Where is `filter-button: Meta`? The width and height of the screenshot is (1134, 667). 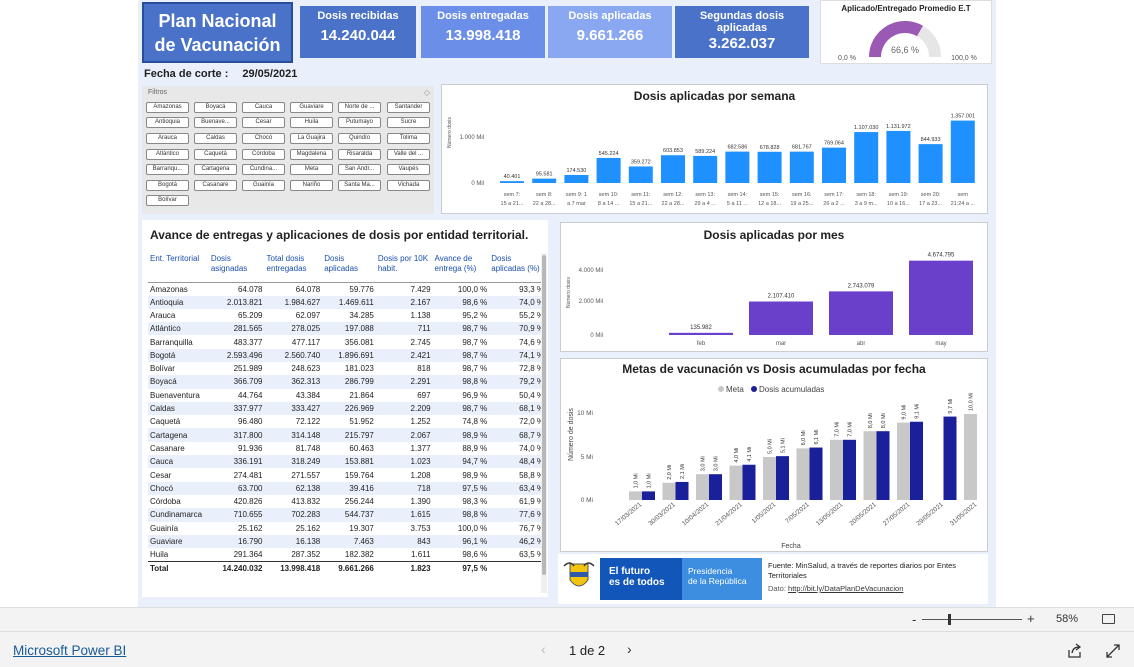 filter-button: Meta is located at coordinates (311, 169).